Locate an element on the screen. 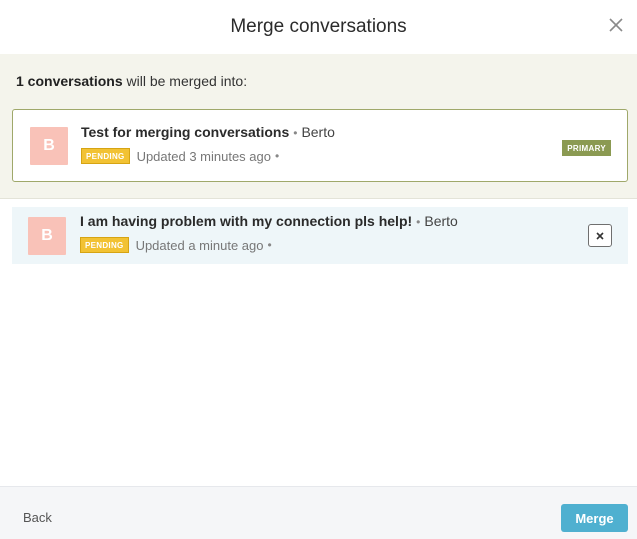 This screenshot has width=637, height=539. merge-summary: 1 conversations will be merged into: is located at coordinates (131, 81).